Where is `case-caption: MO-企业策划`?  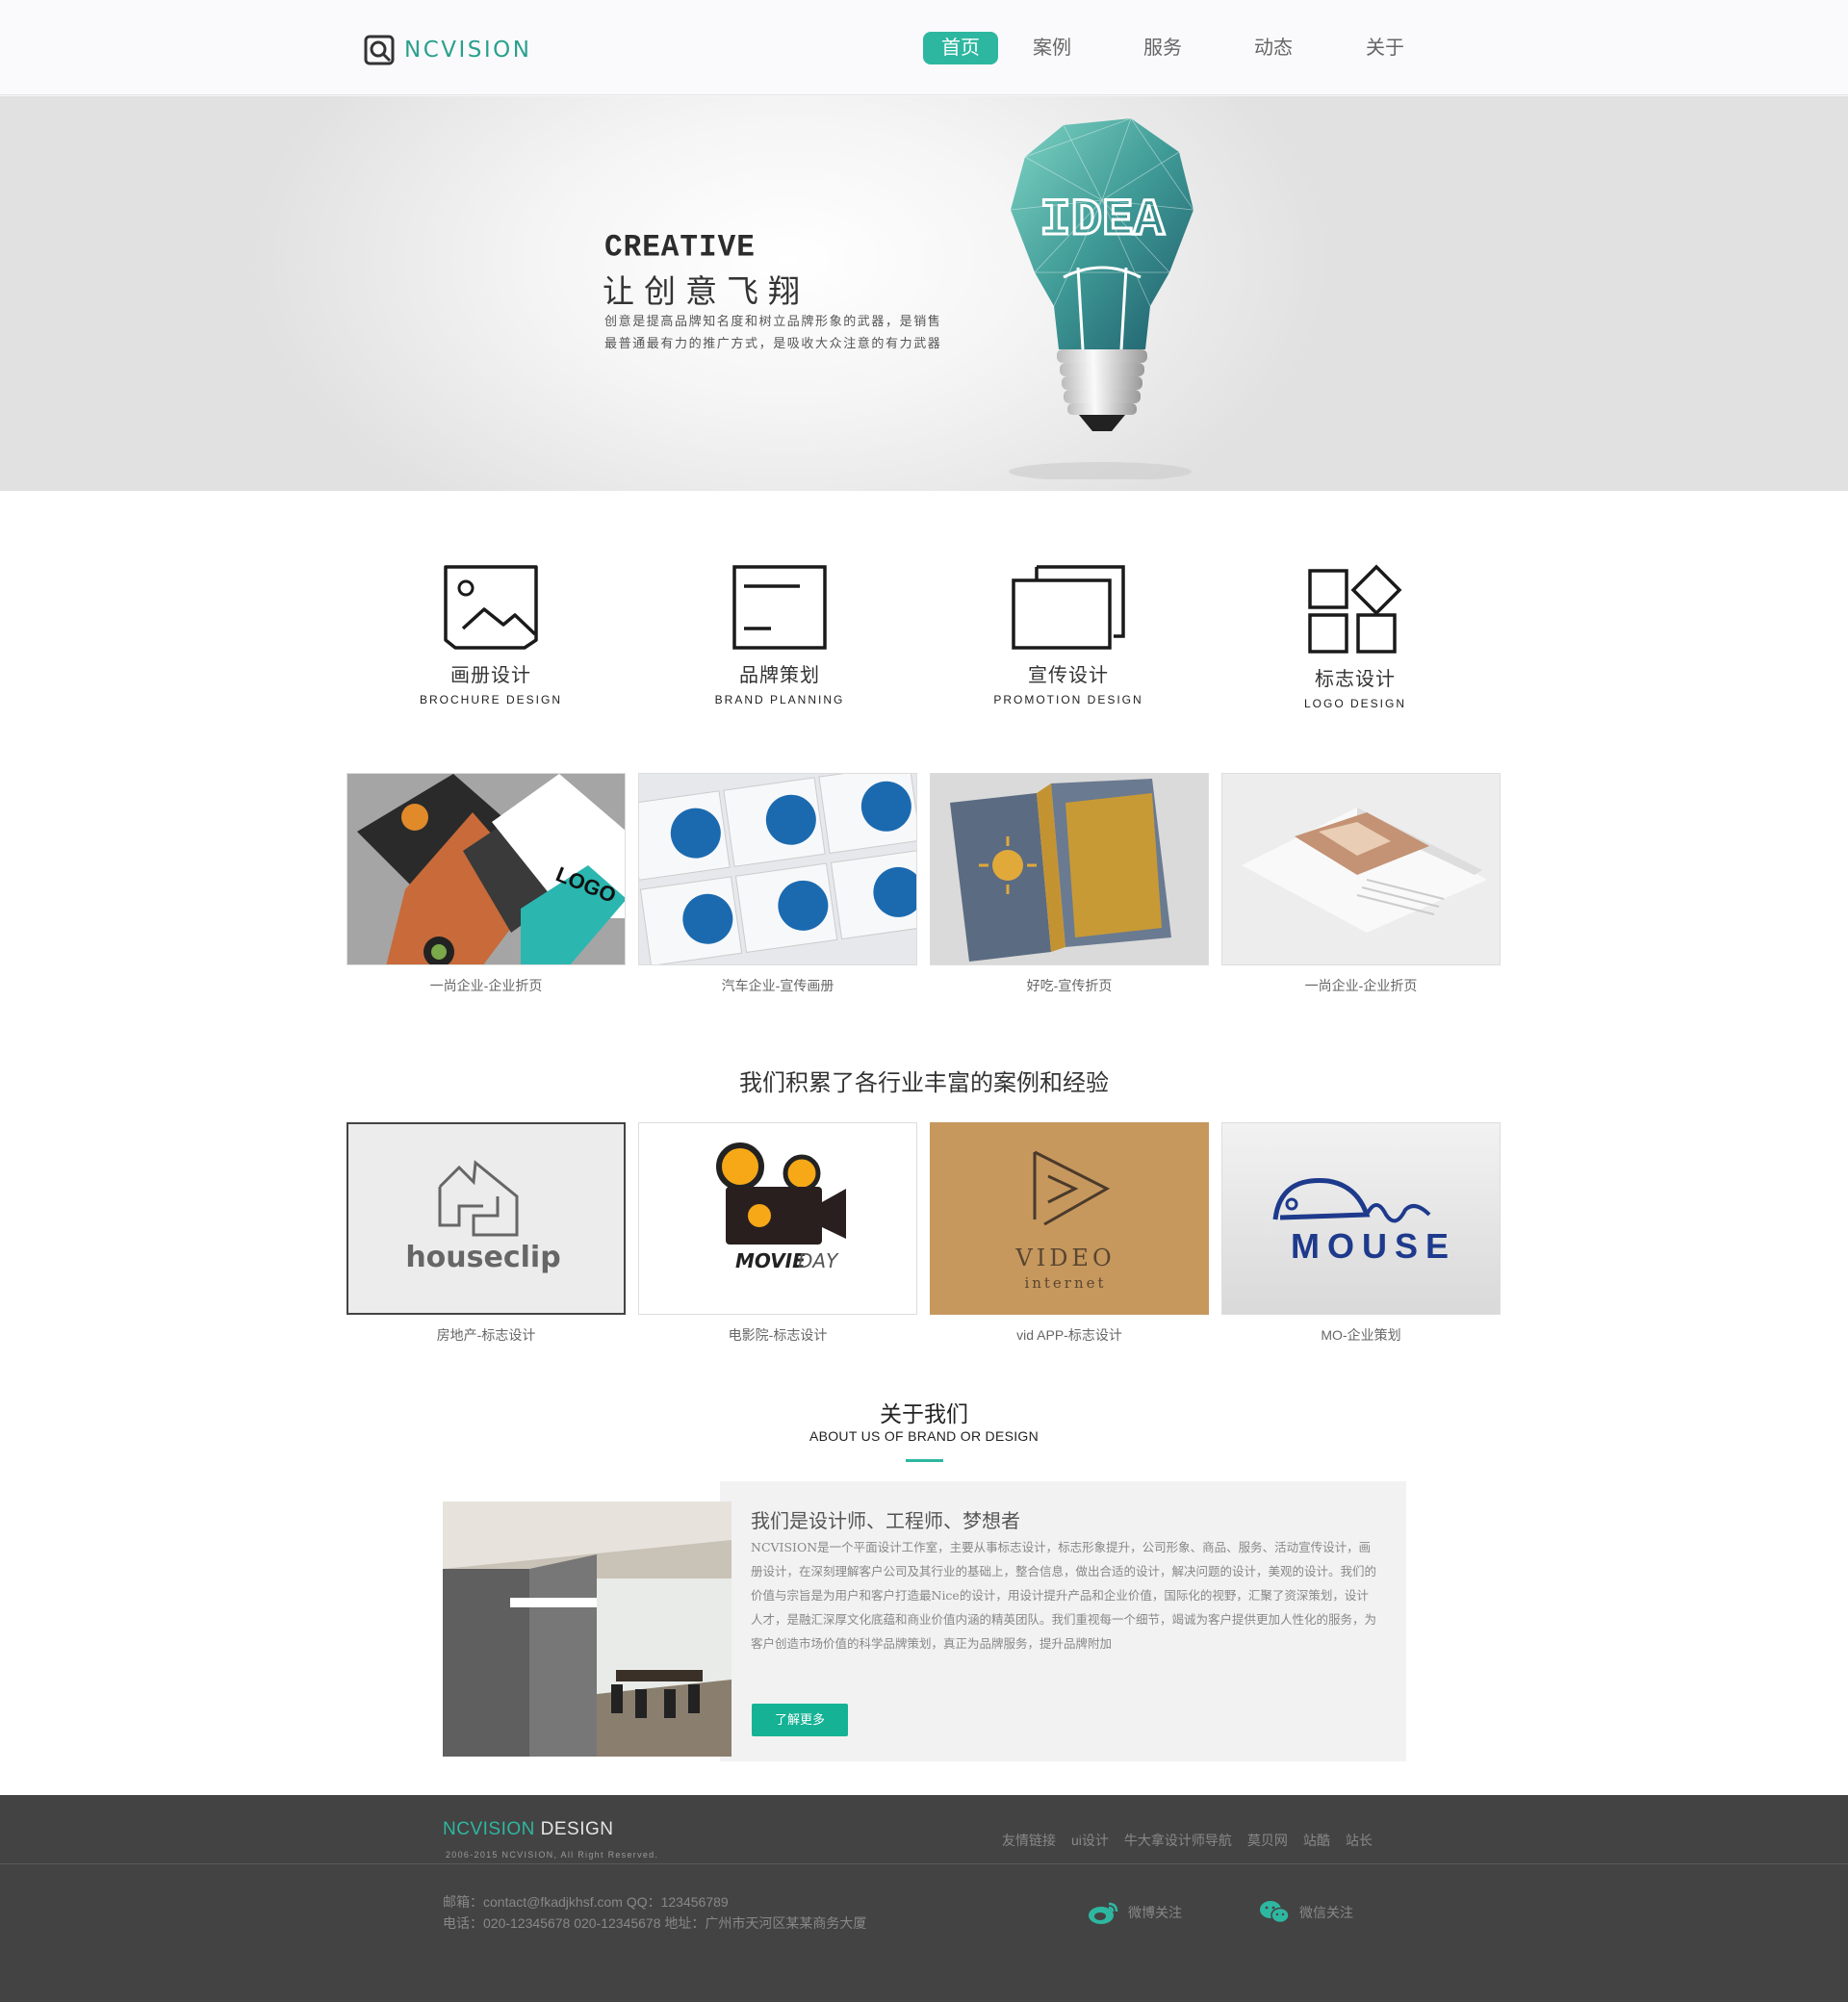 case-caption: MO-企业策划 is located at coordinates (1361, 1335).